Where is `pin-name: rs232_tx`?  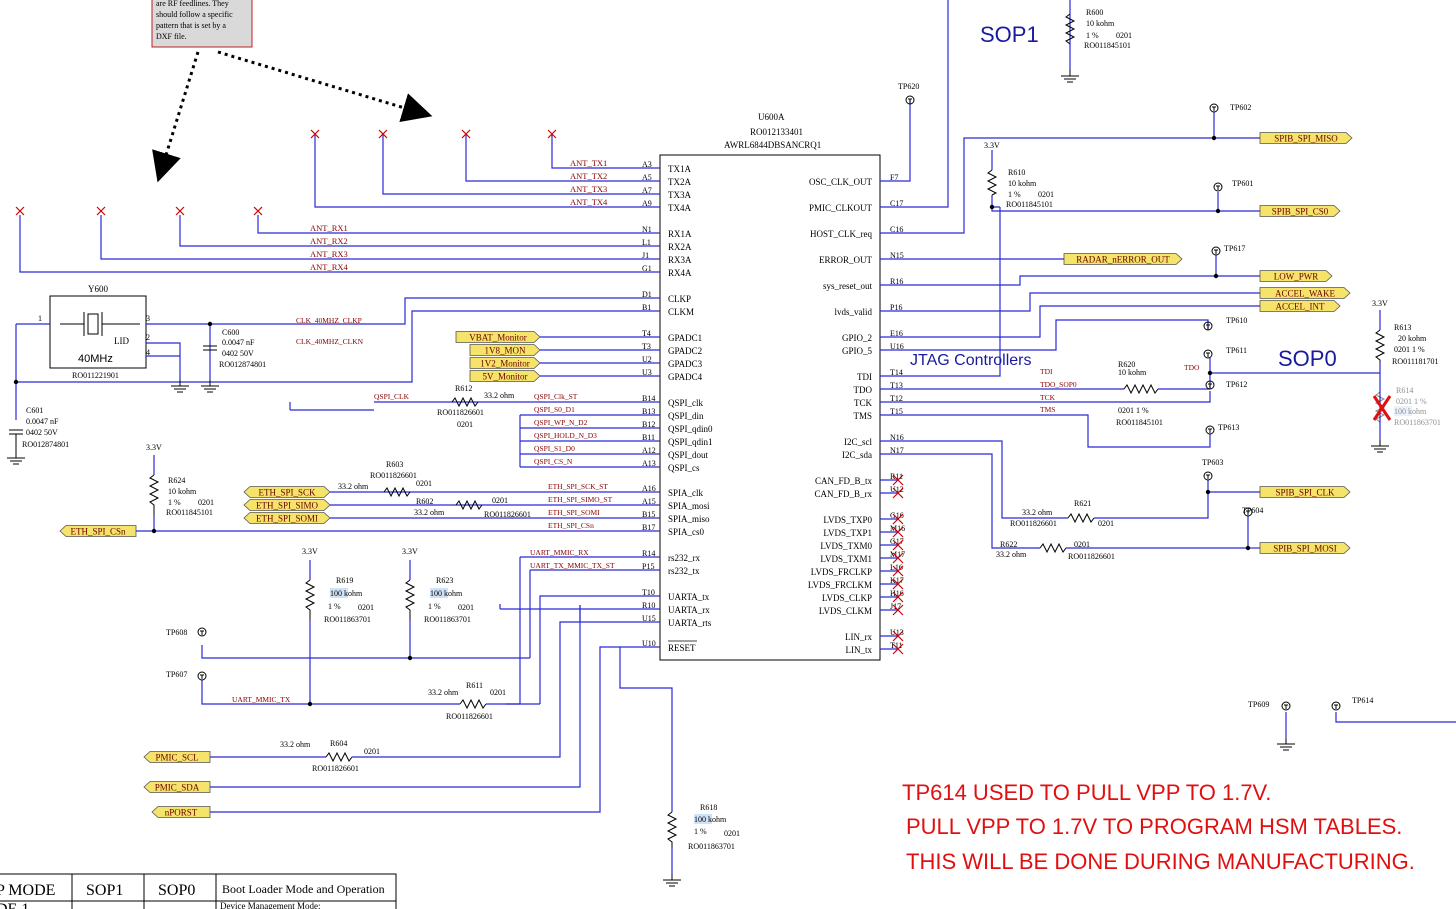
pin-name: rs232_tx is located at coordinates (684, 571).